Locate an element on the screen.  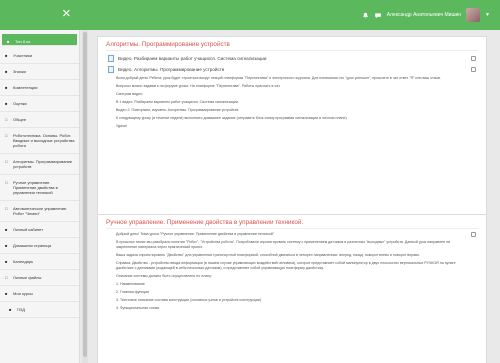
graduation-cap-icon: ■ is located at coordinates (8, 41).